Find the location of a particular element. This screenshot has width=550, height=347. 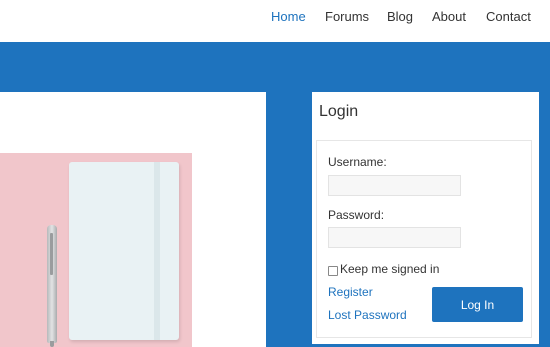

lost-password-link: Lost Password is located at coordinates (367, 315).